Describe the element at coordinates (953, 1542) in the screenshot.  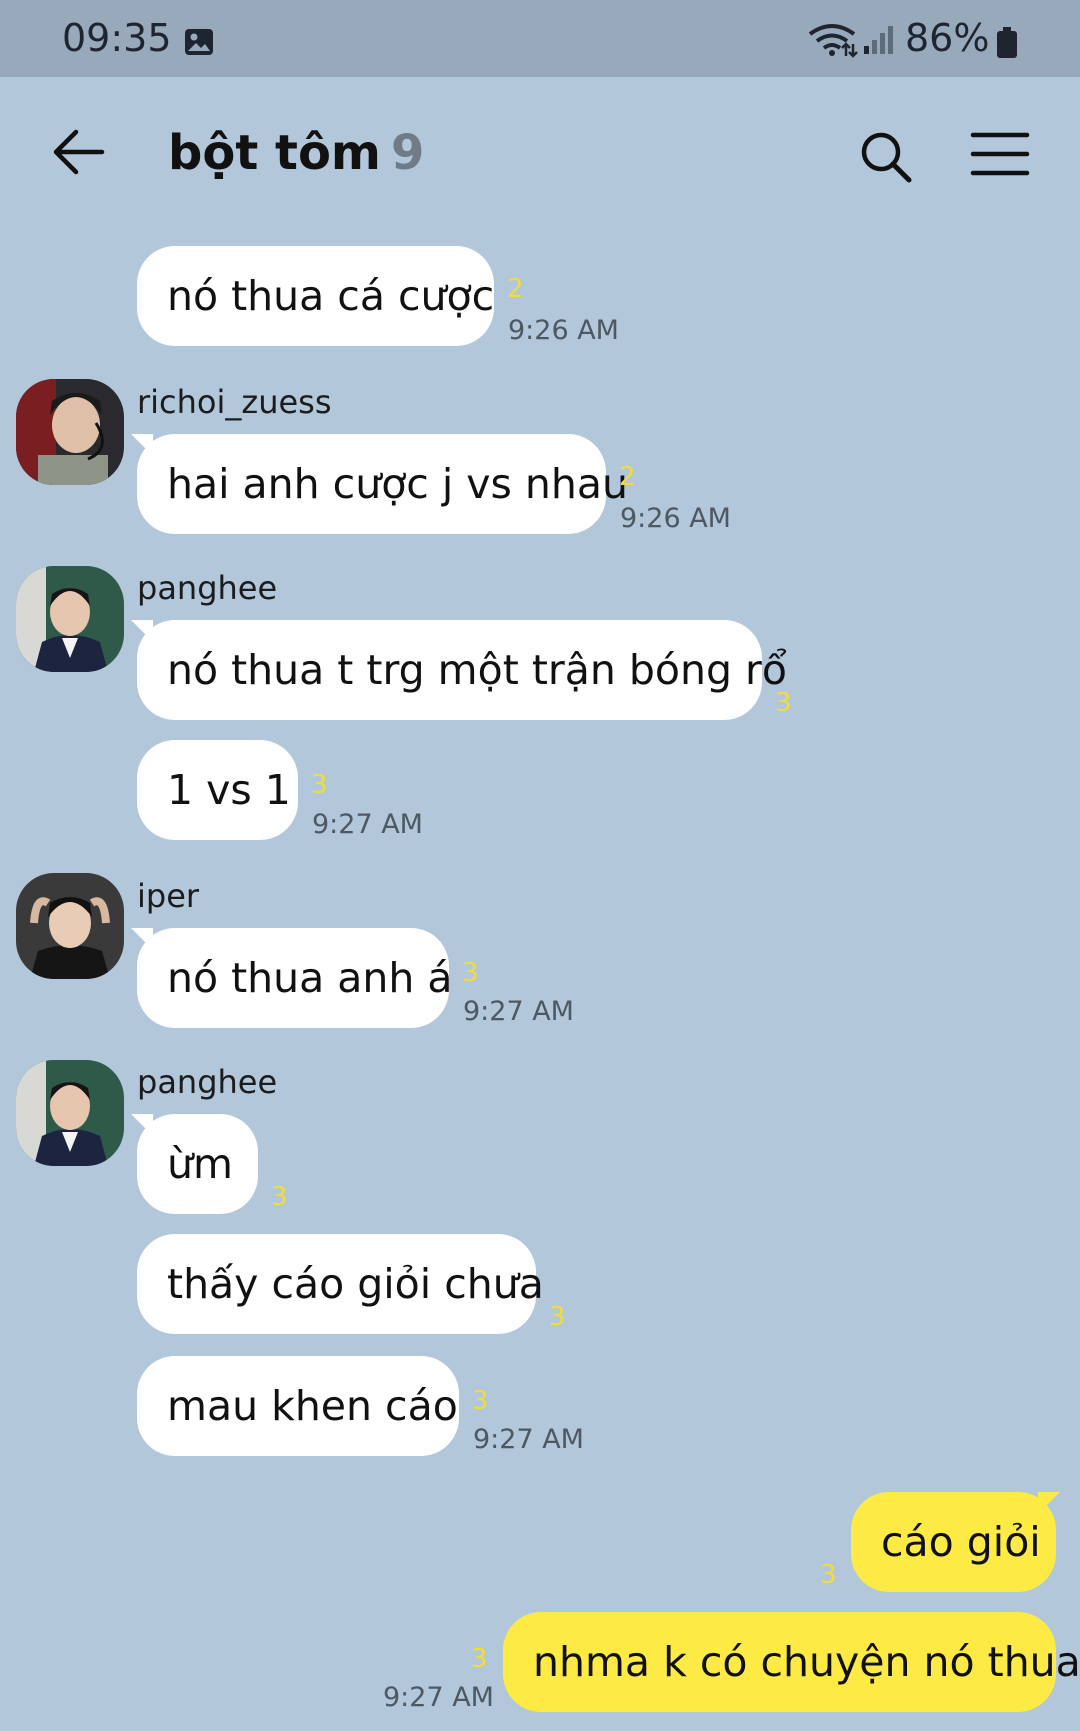
I see `my-message-bubble: cáo giỏi` at that location.